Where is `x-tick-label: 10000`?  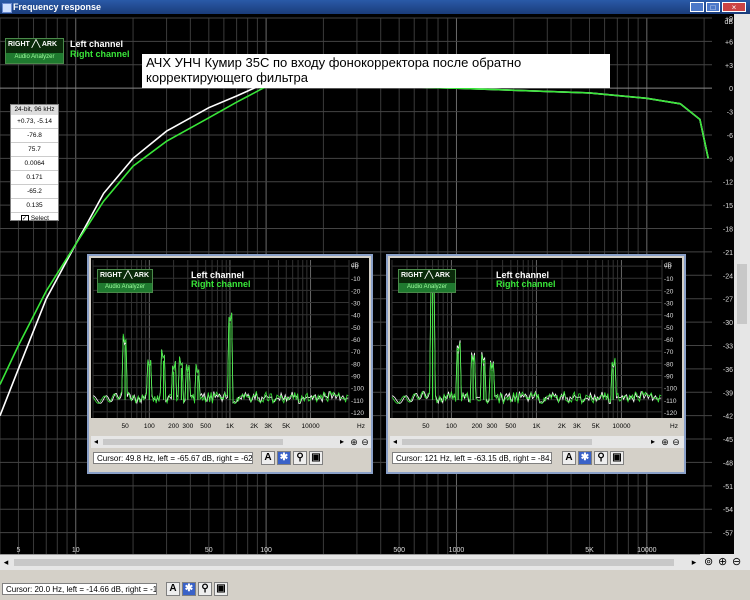
x-tick-label: 10000 is located at coordinates (621, 426).